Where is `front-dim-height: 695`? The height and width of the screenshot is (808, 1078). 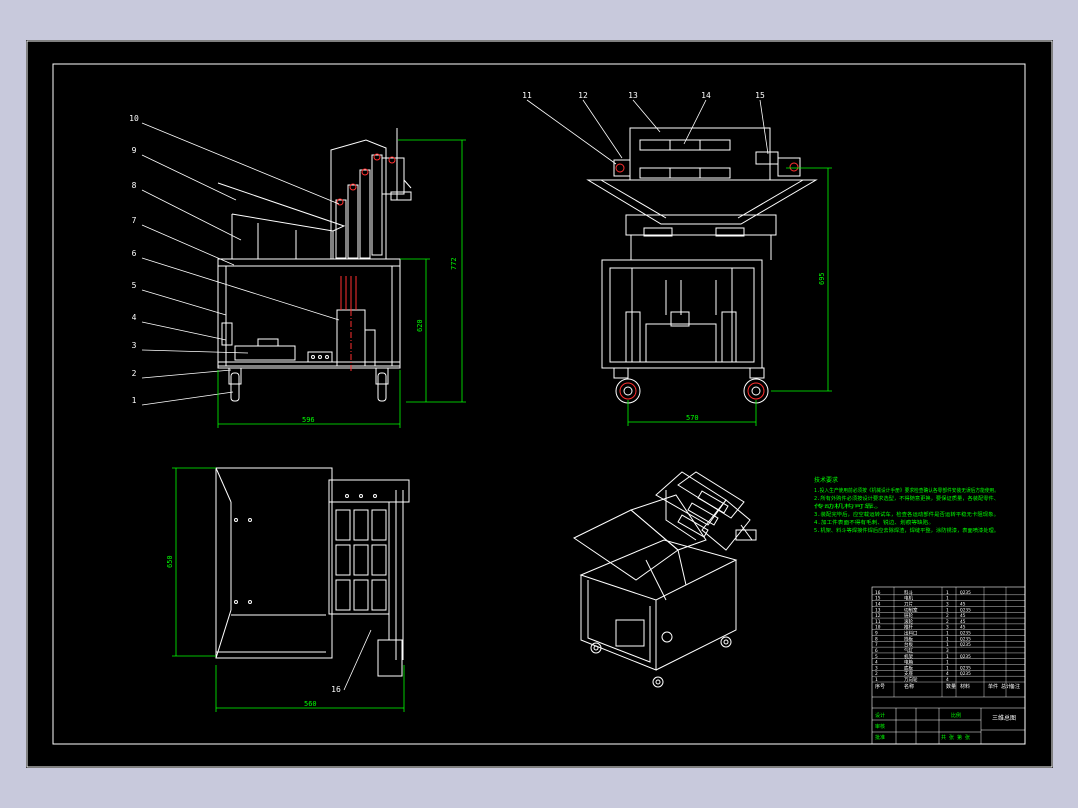 front-dim-height: 695 is located at coordinates (822, 278).